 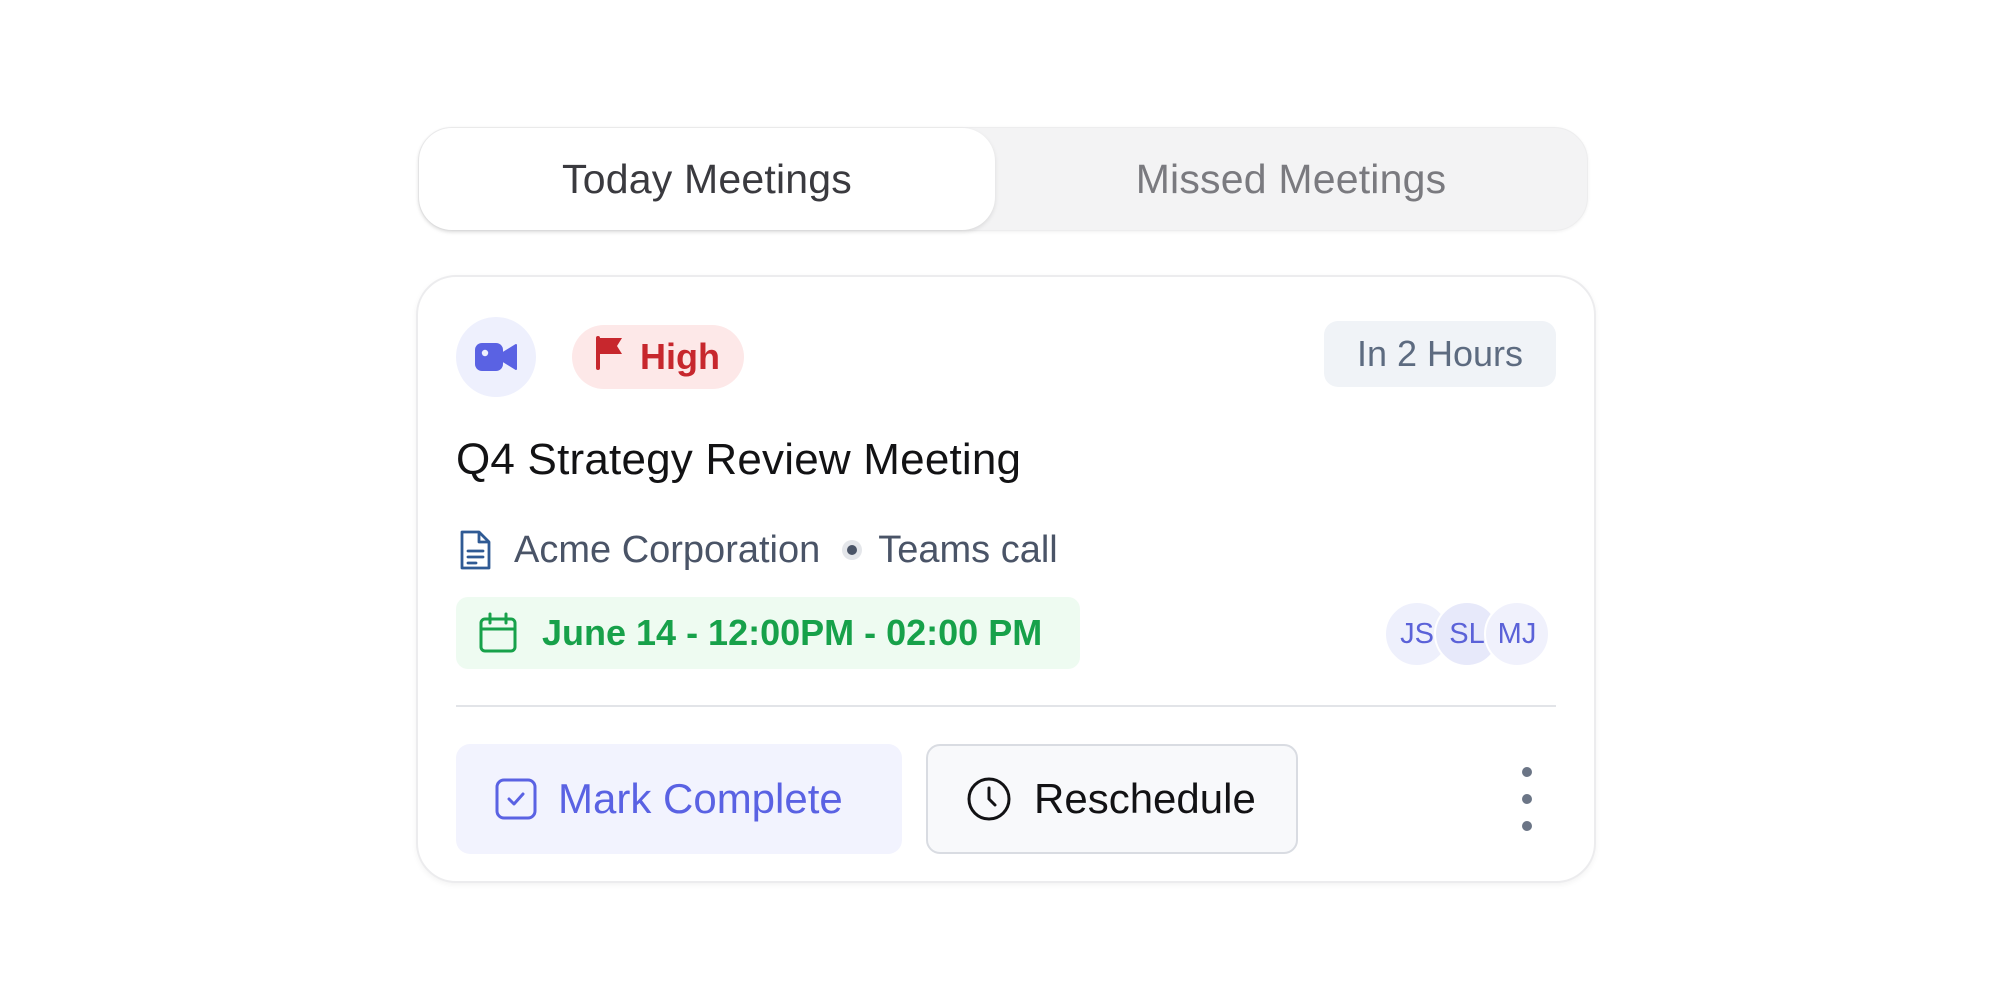 I want to click on reschedule-button: Reschedule, so click(x=1112, y=799).